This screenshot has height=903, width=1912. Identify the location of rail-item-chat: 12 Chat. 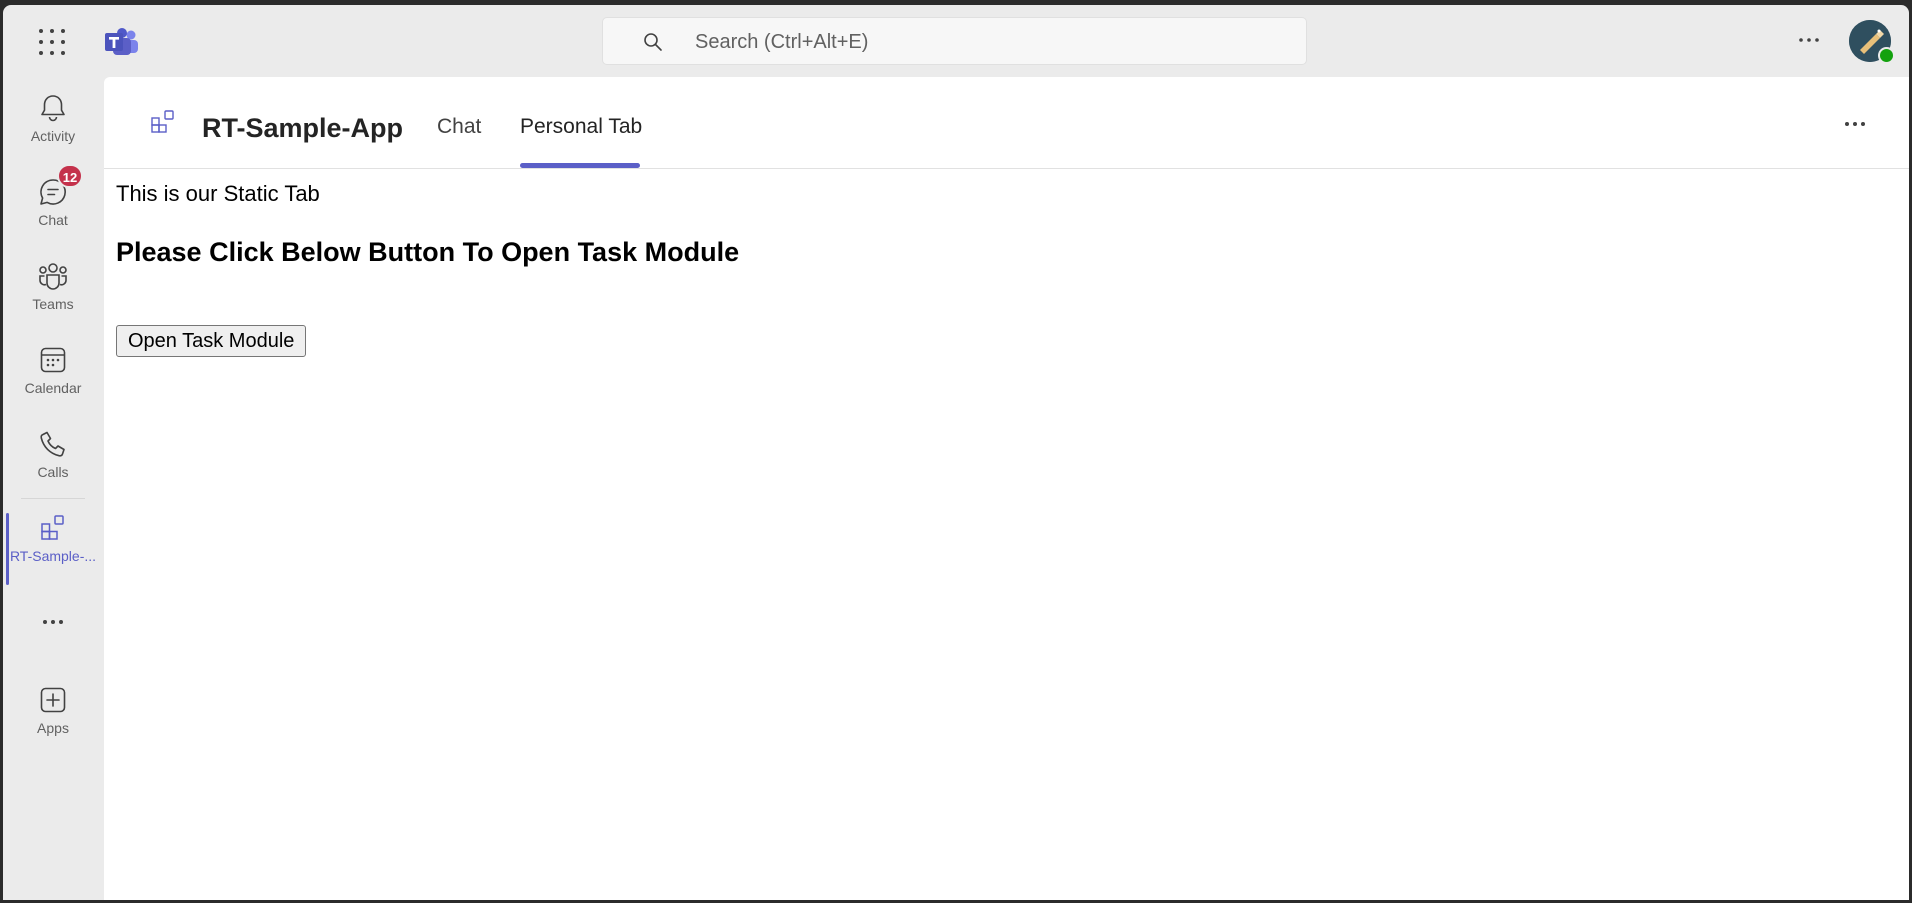
(53, 209).